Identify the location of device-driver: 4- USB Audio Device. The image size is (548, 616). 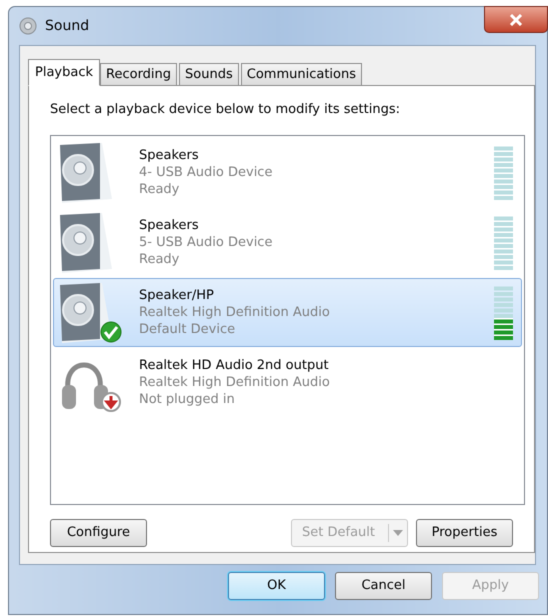
(206, 172).